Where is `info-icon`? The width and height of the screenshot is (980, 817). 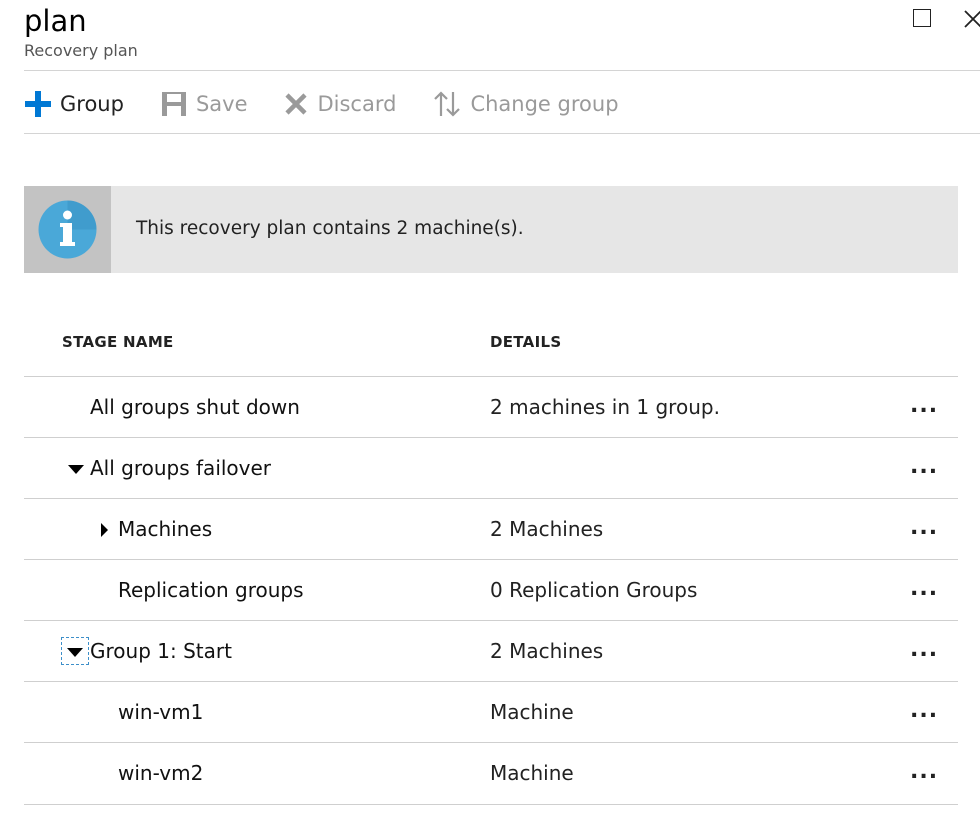
info-icon is located at coordinates (67, 229).